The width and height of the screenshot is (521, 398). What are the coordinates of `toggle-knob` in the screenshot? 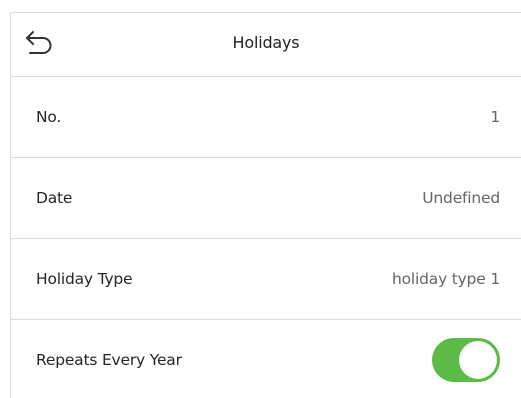 It's located at (478, 360).